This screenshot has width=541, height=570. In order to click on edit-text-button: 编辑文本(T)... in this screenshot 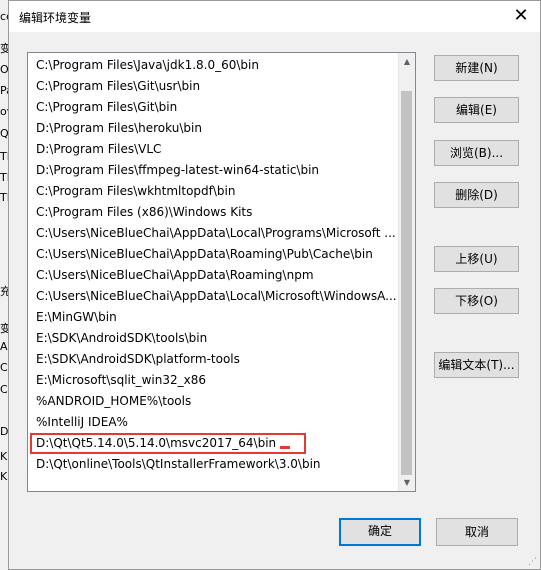, I will do `click(476, 365)`.